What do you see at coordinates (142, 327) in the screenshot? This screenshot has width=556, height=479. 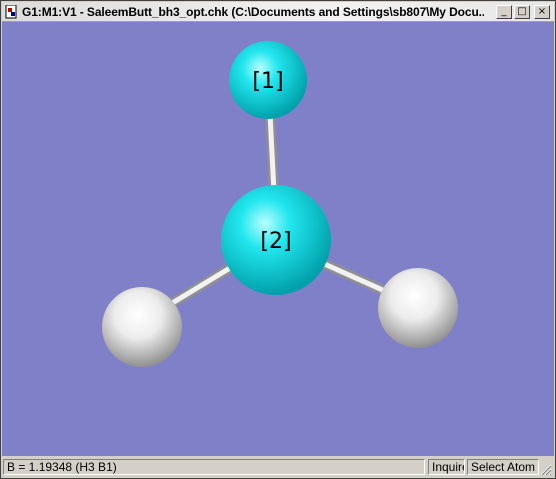 I see `atom-3-hydrogen` at bounding box center [142, 327].